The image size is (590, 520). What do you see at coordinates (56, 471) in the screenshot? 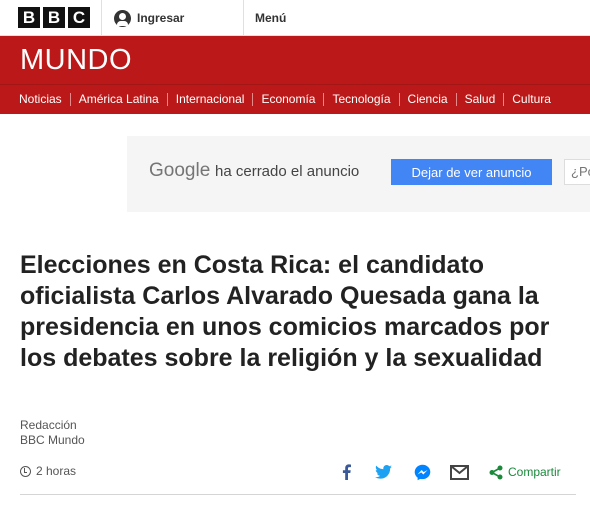
I see `timestamp-label: 2 horas` at bounding box center [56, 471].